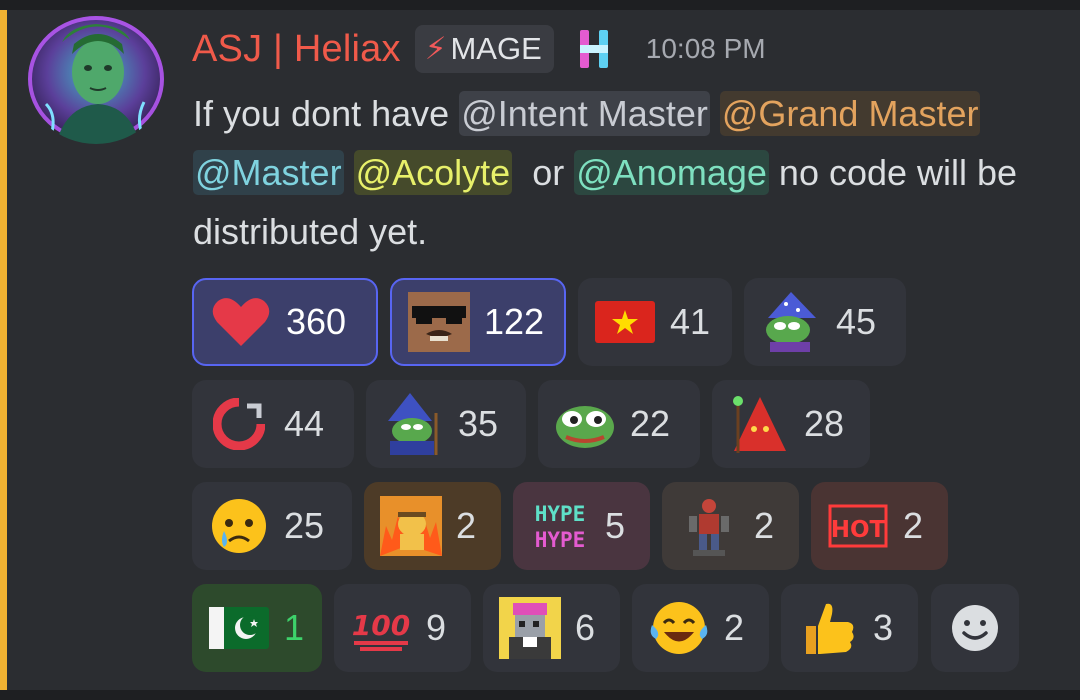  I want to click on pepe-wizard-icon, so click(791, 322).